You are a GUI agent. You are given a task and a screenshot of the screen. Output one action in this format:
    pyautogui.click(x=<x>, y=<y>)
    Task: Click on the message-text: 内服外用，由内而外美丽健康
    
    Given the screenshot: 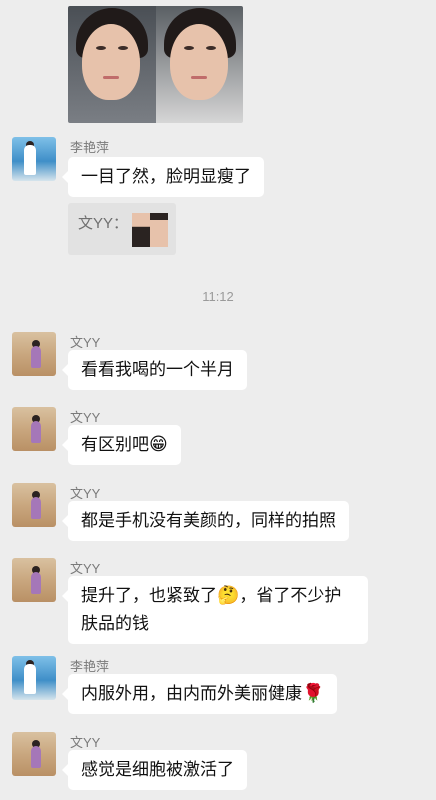 What is the action you would take?
    pyautogui.click(x=191, y=693)
    